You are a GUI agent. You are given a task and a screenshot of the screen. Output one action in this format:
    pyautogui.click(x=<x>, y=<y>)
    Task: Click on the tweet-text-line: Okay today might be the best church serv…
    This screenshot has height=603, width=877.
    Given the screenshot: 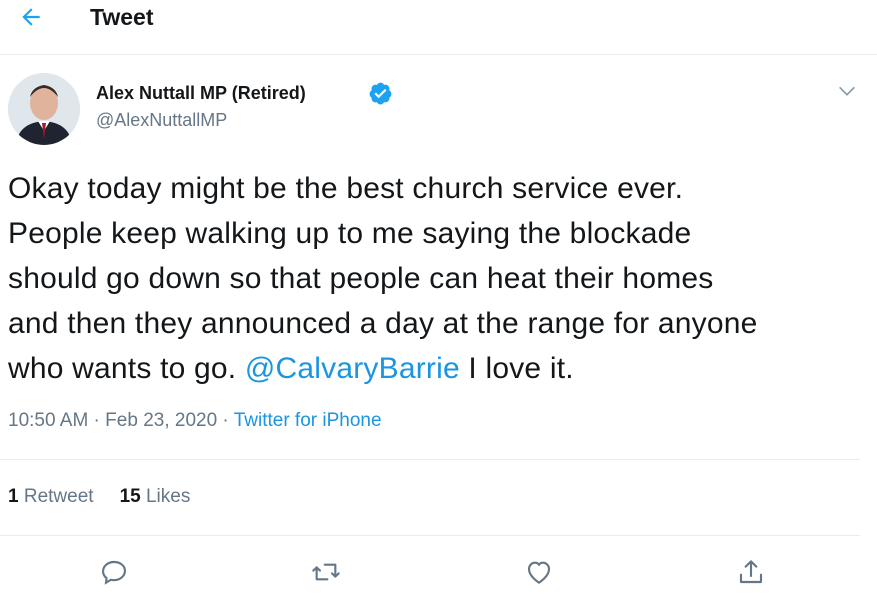 What is the action you would take?
    pyautogui.click(x=346, y=188)
    